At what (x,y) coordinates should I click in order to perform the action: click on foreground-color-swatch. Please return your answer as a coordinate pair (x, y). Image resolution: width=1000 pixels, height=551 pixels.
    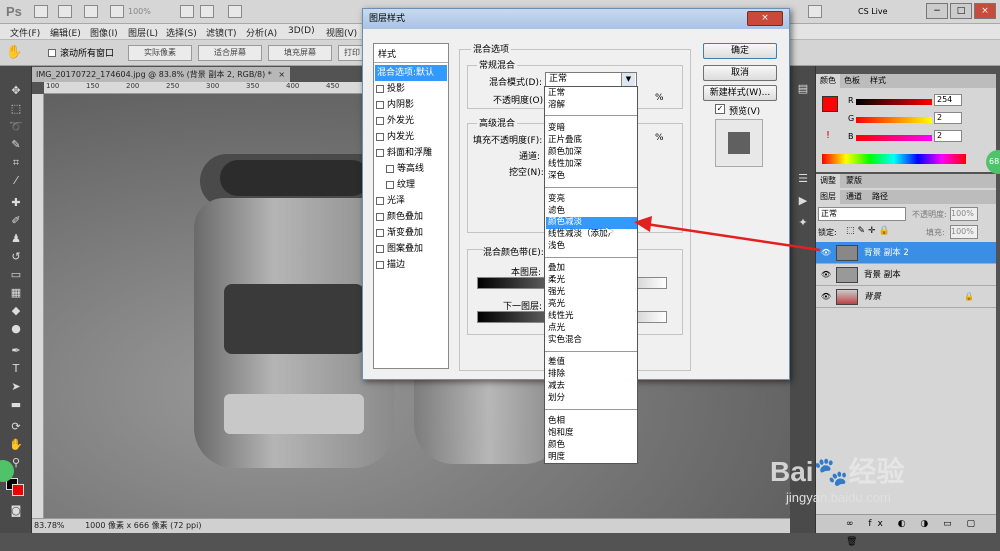
    Looking at the image, I should click on (830, 104).